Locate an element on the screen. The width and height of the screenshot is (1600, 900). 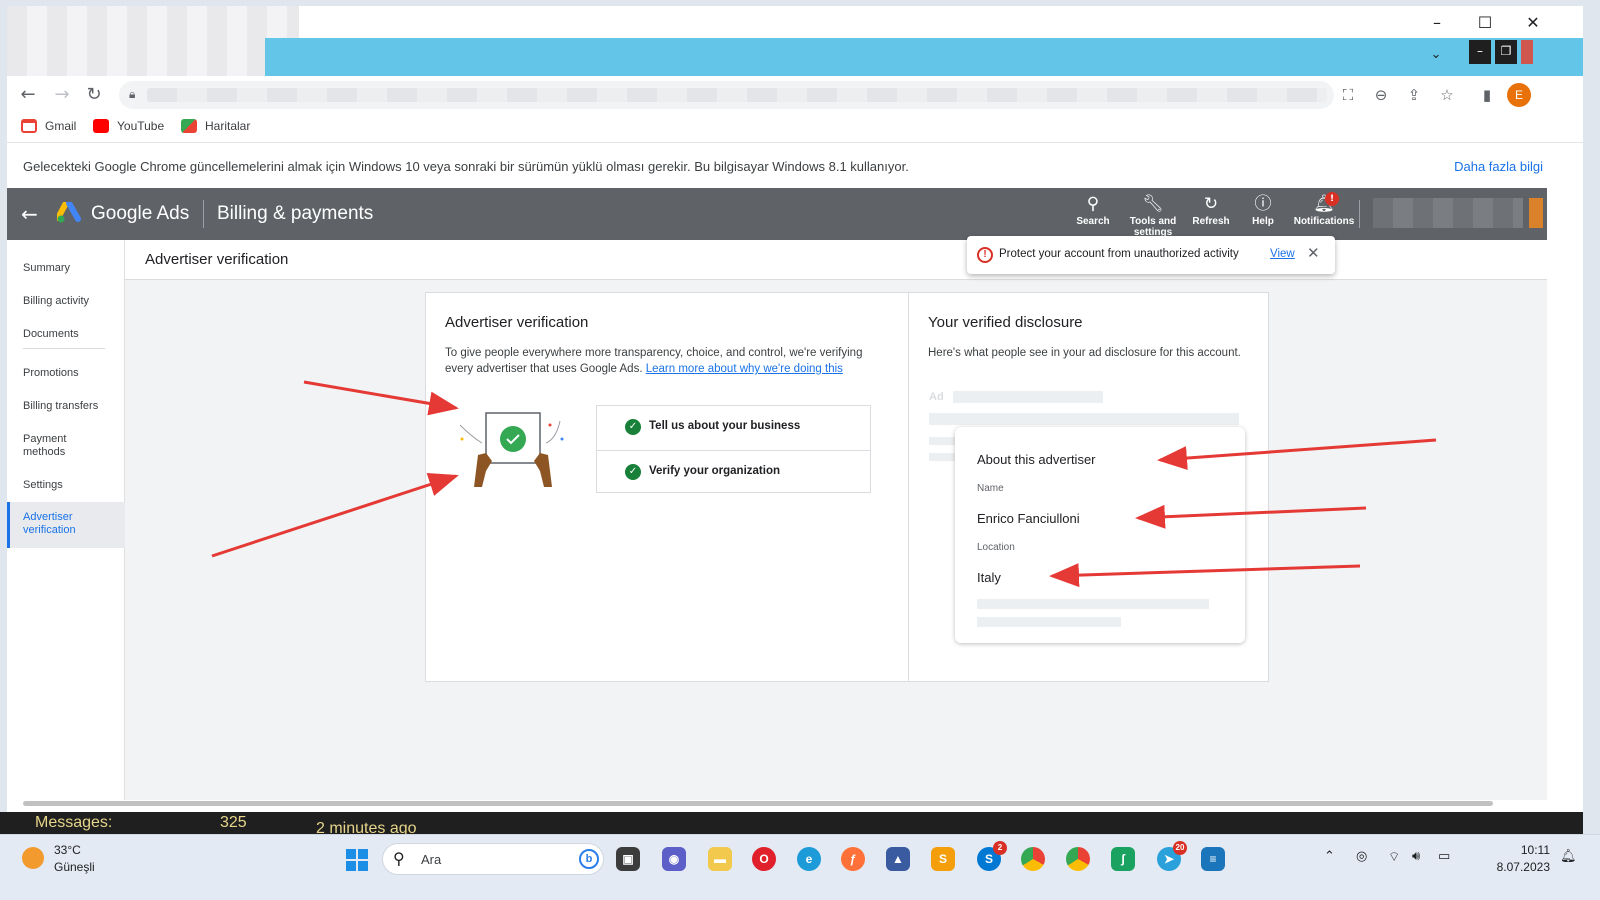
close-icon: ✕ is located at coordinates (1313, 253).